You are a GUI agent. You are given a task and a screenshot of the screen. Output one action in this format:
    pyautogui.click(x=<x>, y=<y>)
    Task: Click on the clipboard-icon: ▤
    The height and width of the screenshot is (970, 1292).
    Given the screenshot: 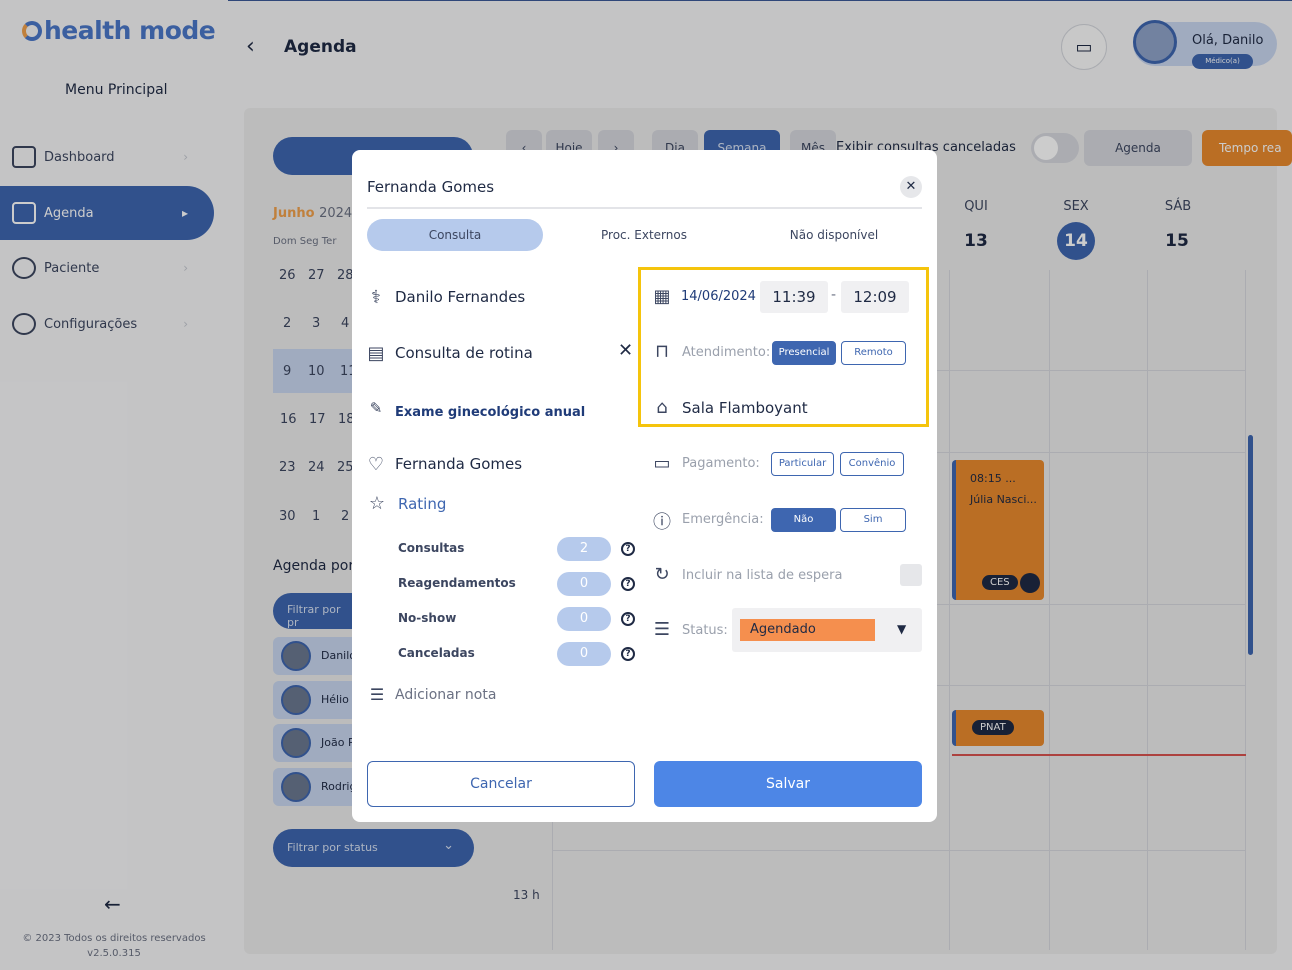 What is the action you would take?
    pyautogui.click(x=376, y=353)
    